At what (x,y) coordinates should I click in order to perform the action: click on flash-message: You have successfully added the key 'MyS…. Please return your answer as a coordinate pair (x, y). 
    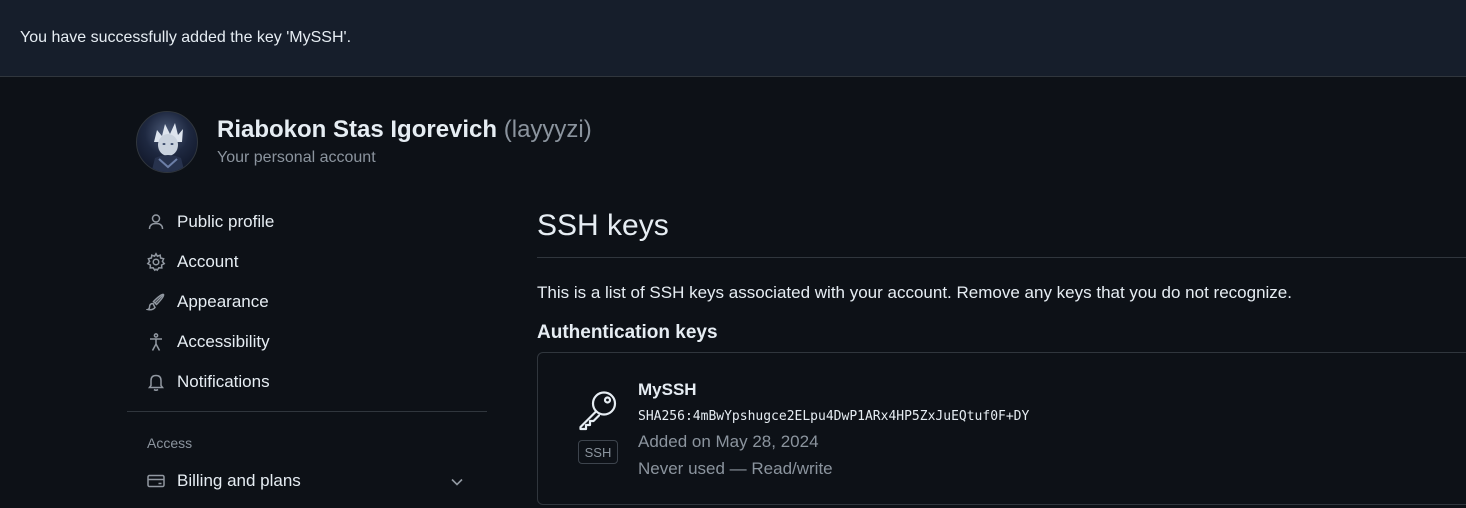
    Looking at the image, I should click on (186, 37).